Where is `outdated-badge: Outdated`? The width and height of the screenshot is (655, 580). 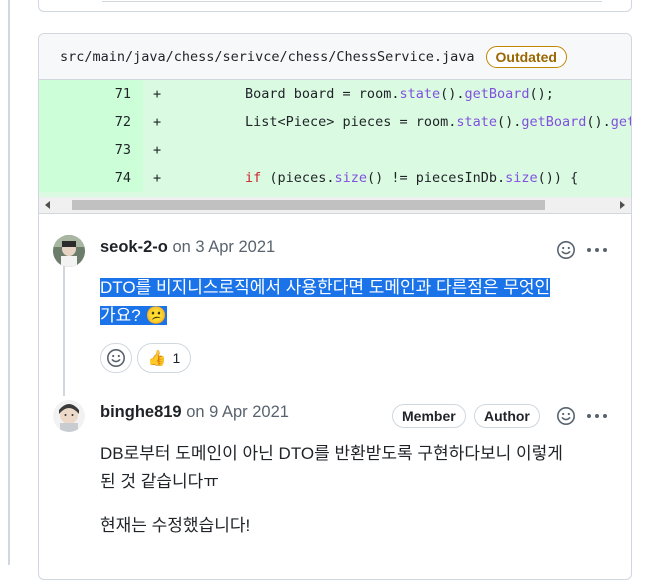
outdated-badge: Outdated is located at coordinates (526, 56).